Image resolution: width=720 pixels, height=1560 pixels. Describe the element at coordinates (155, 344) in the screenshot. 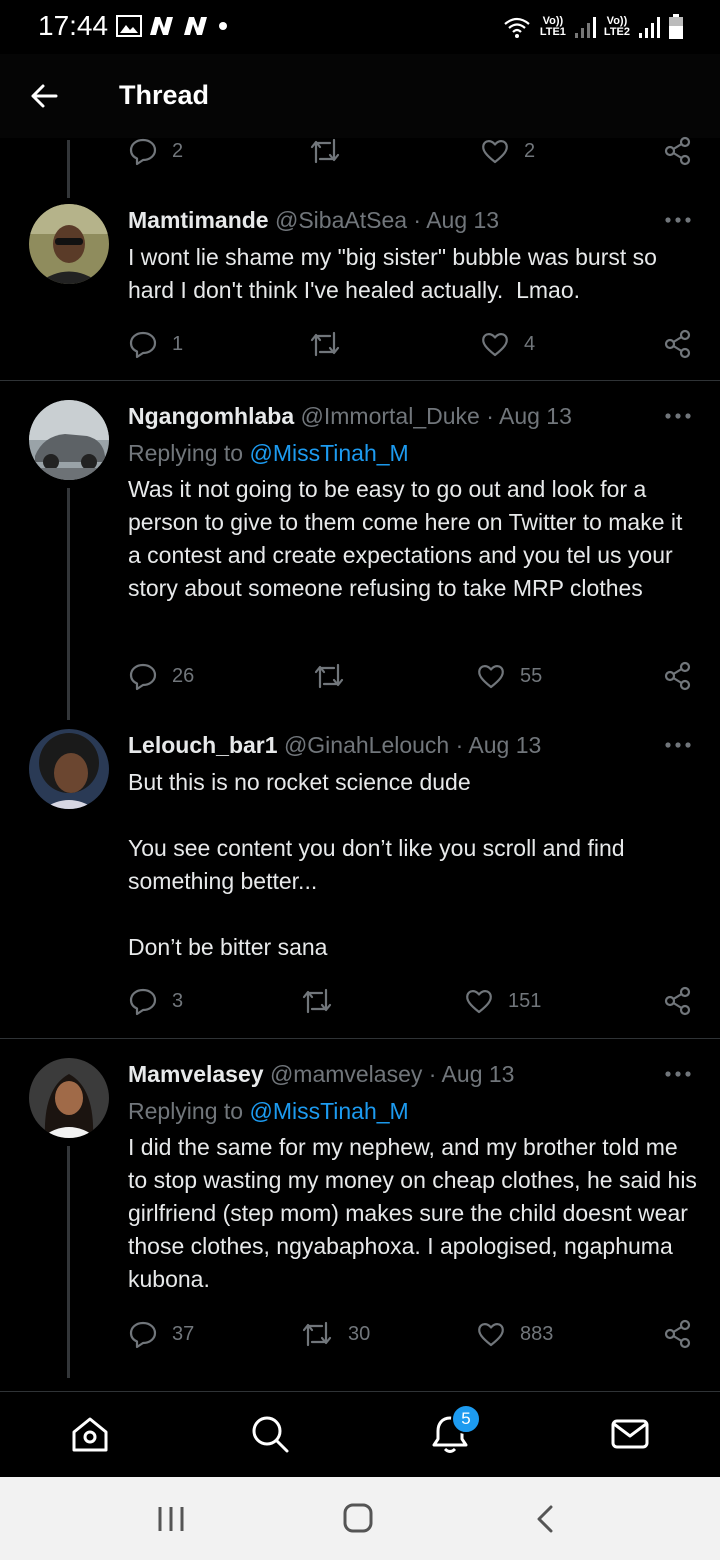

I see `reply-button: 1` at that location.